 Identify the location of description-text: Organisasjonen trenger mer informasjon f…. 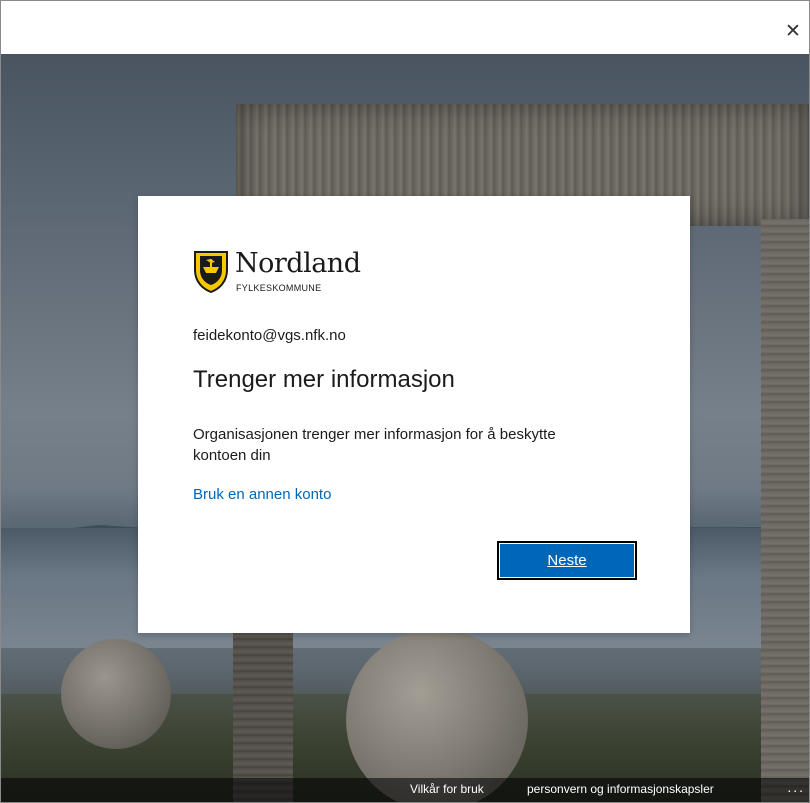
(374, 445).